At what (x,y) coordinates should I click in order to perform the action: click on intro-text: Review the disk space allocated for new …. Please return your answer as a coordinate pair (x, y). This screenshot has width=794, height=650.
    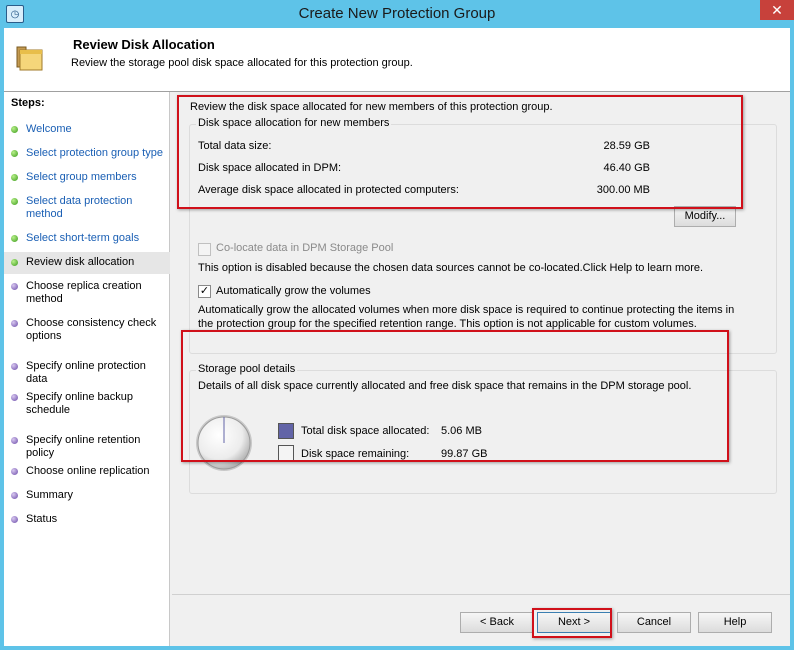
    Looking at the image, I should click on (371, 107).